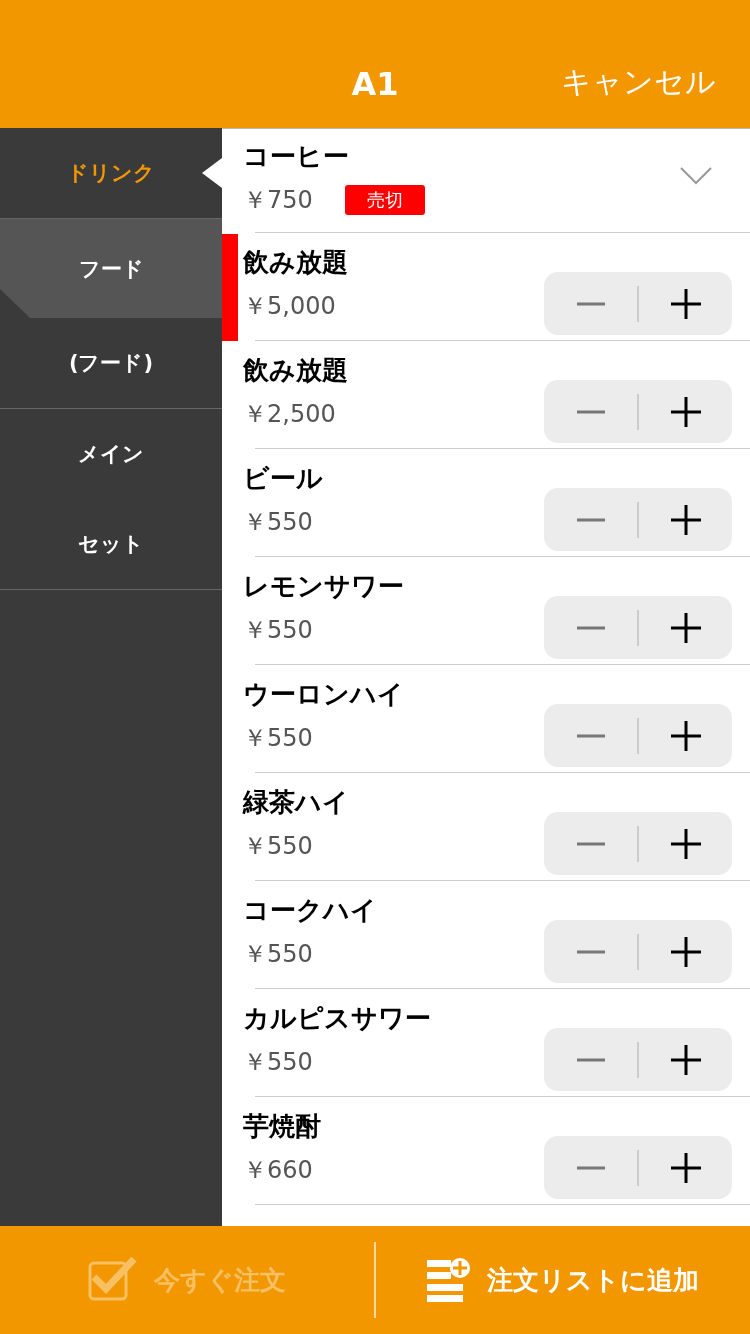 The image size is (750, 1334). What do you see at coordinates (282, 1126) in the screenshot?
I see `item-name: 芋焼酎` at bounding box center [282, 1126].